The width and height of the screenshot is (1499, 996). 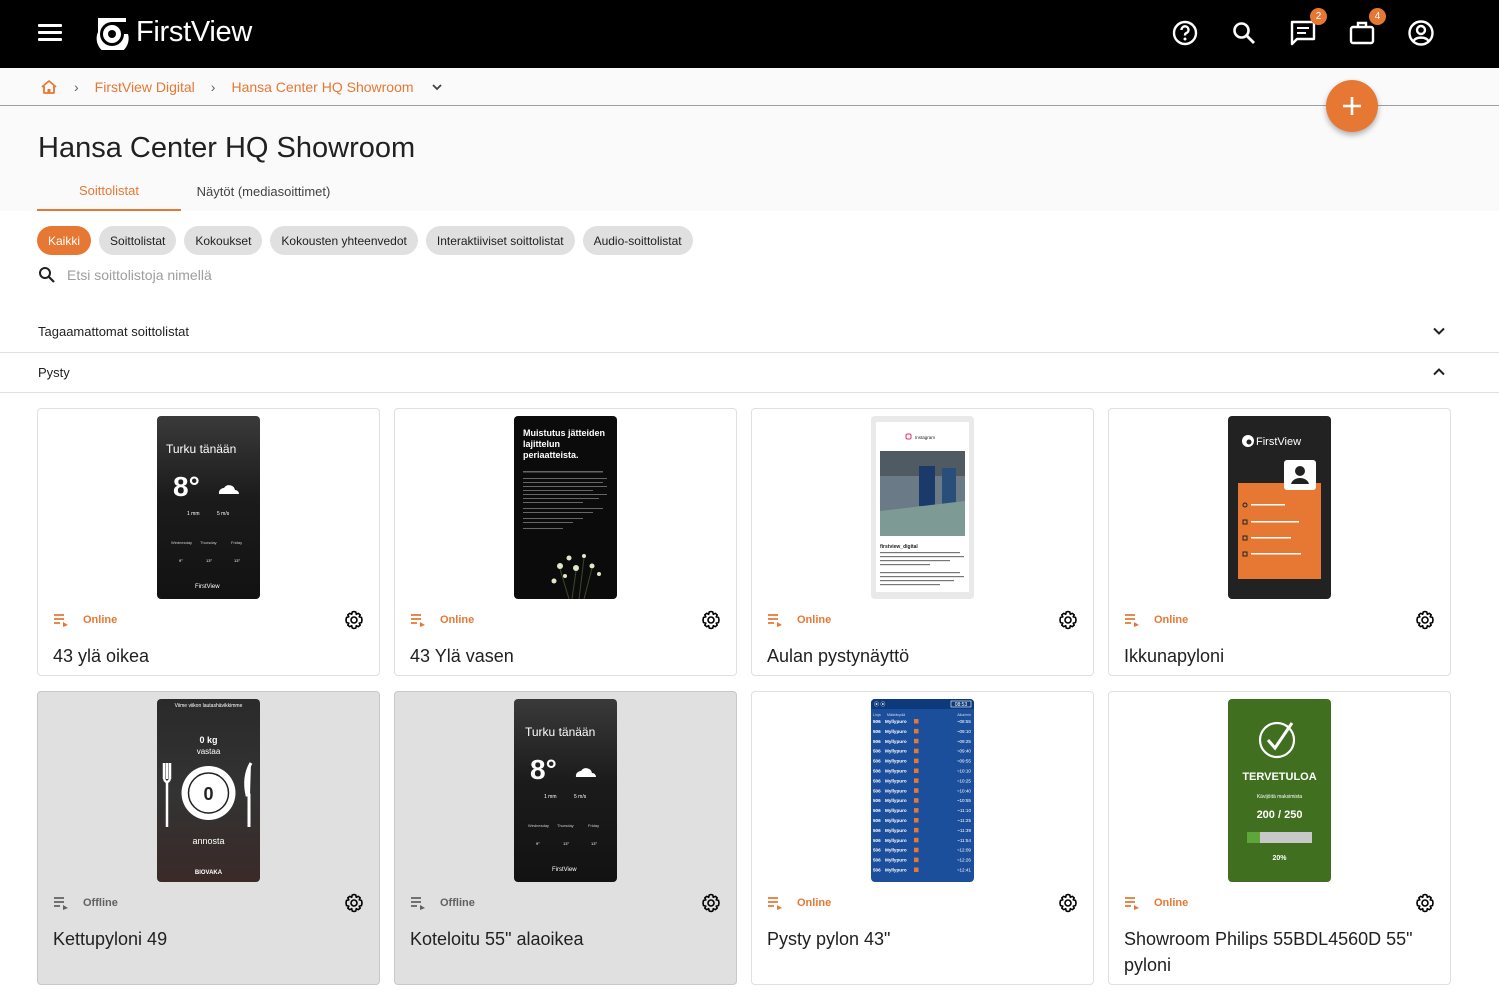 I want to click on timetable-row: 506 Myllypuro ~12:09, so click(x=922, y=850).